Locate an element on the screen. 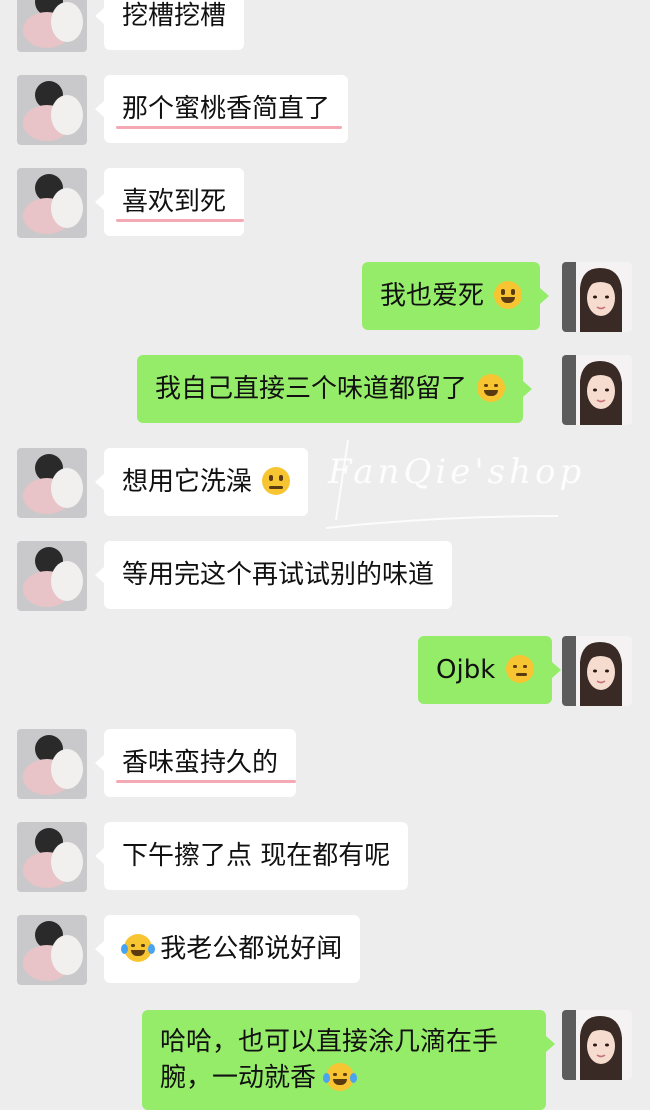 Image resolution: width=650 pixels, height=1110 pixels. message-bubble: 我自己直接三个味道都留了 is located at coordinates (335, 389).